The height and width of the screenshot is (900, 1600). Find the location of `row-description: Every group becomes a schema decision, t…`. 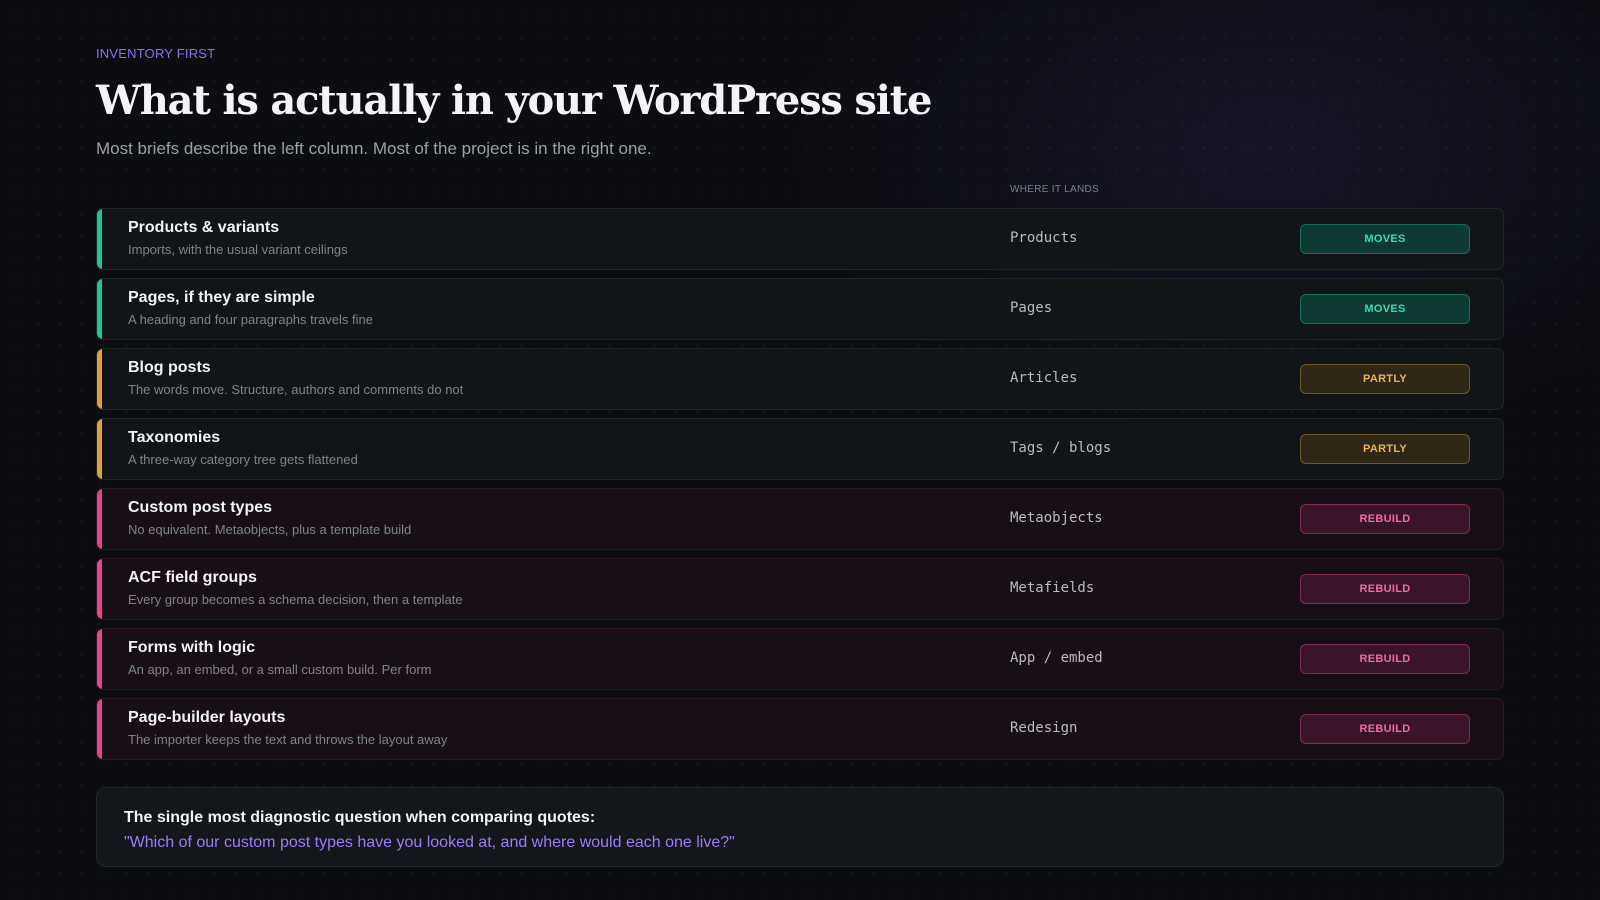

row-description: Every group becomes a schema decision, t… is located at coordinates (295, 599).